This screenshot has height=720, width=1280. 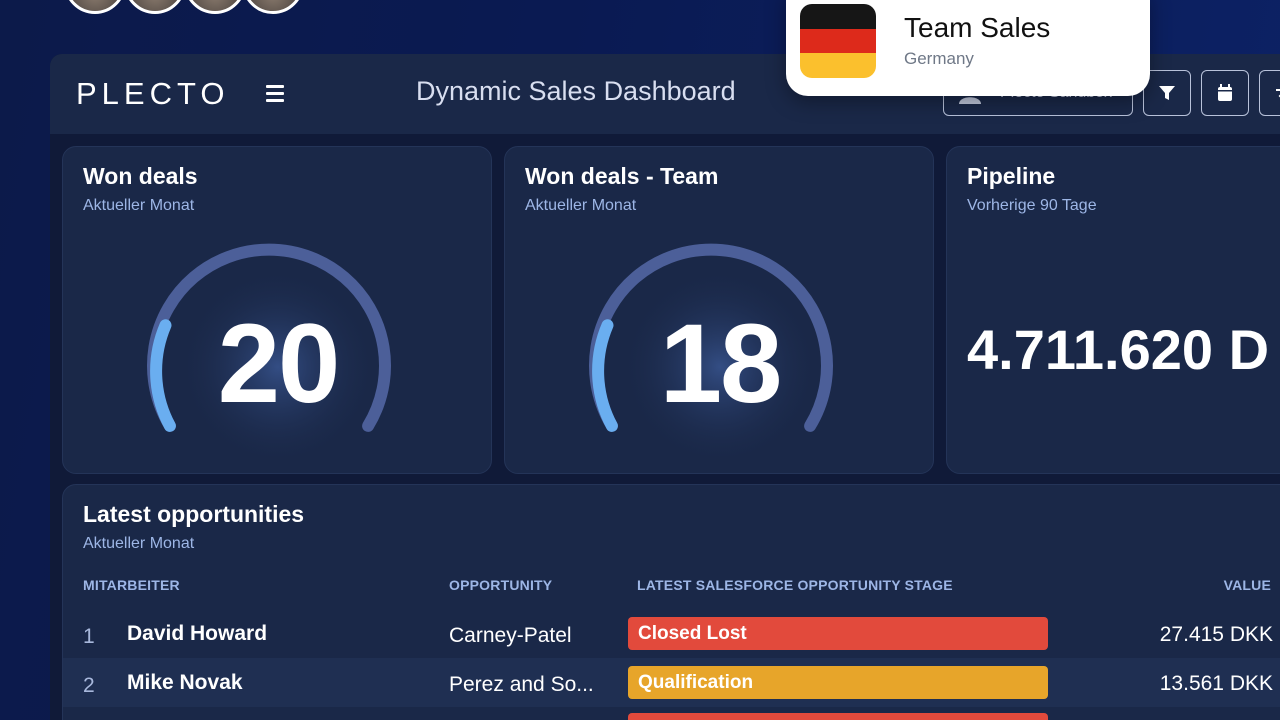 I want to click on team-notification-card: Team Sales Germany, so click(x=968, y=48).